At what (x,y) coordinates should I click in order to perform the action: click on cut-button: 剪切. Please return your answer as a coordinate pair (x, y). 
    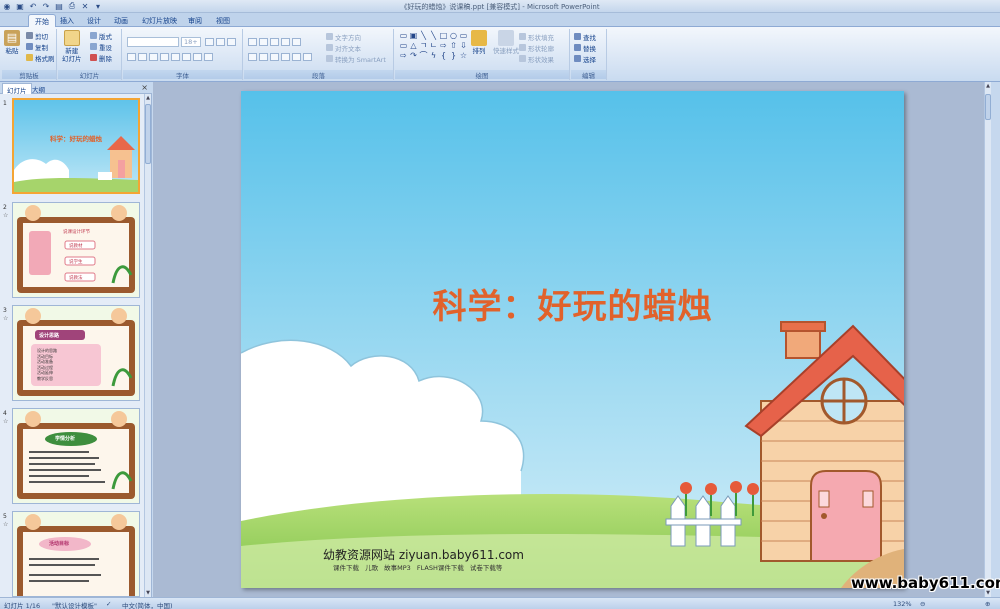
    Looking at the image, I should click on (37, 36).